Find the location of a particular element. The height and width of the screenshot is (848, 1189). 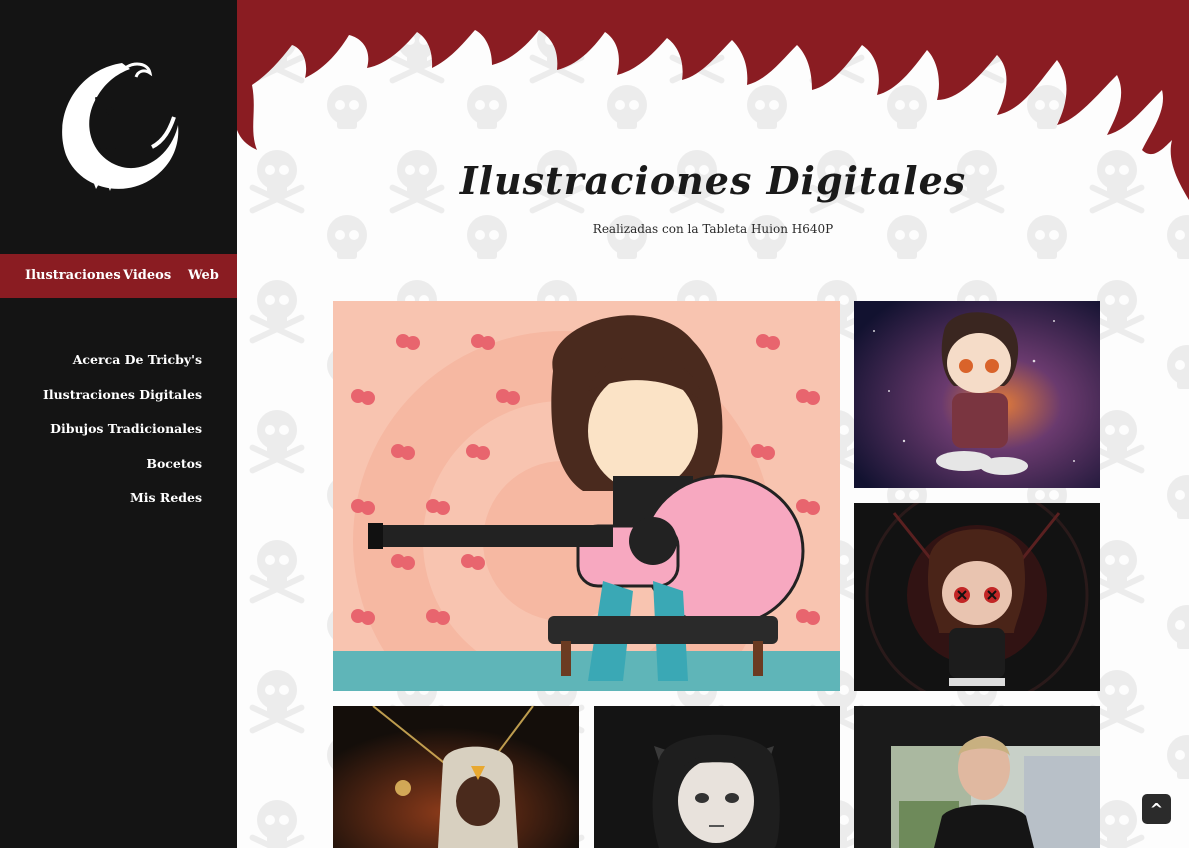

chibi-galaxy-illustration is located at coordinates (977, 394).